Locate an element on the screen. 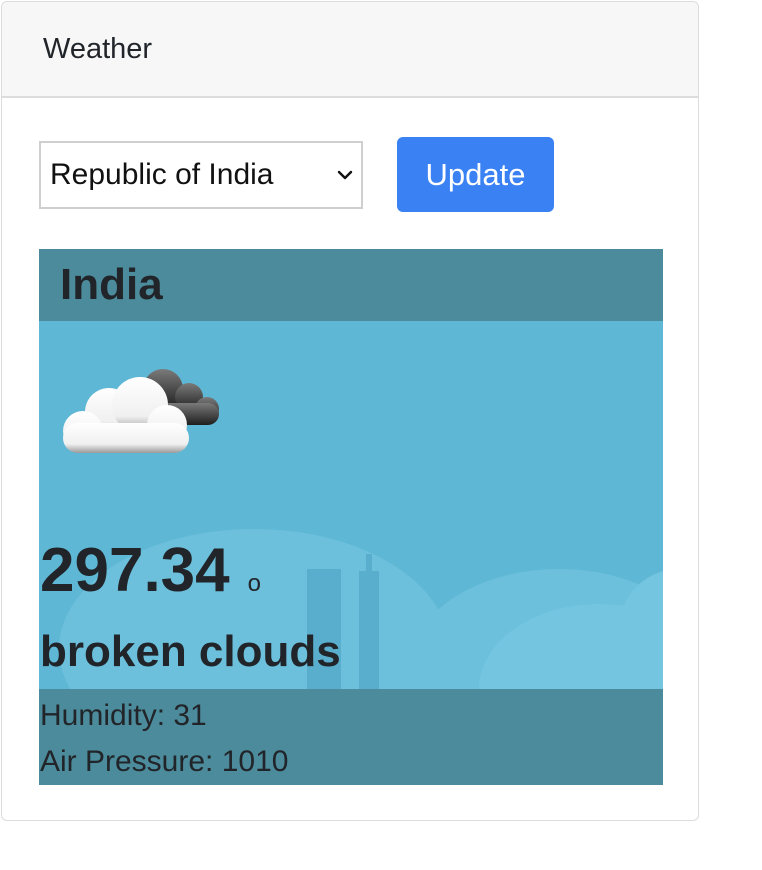 The width and height of the screenshot is (762, 870). controls: Republic of India Update is located at coordinates (296, 174).